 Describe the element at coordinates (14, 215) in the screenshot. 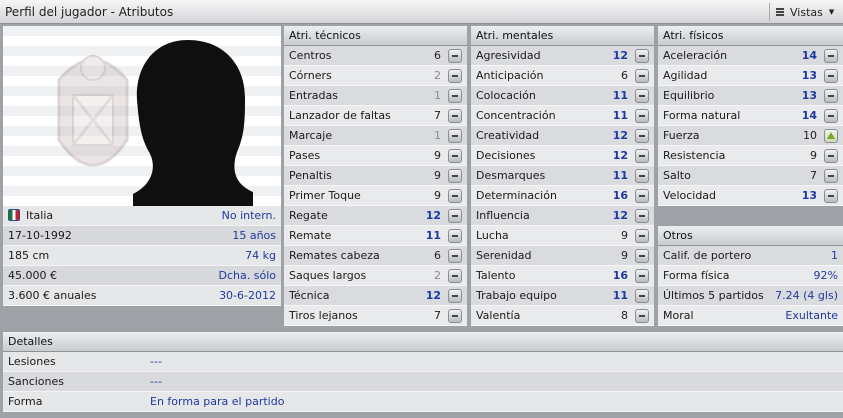

I see `italy-flag-icon` at that location.